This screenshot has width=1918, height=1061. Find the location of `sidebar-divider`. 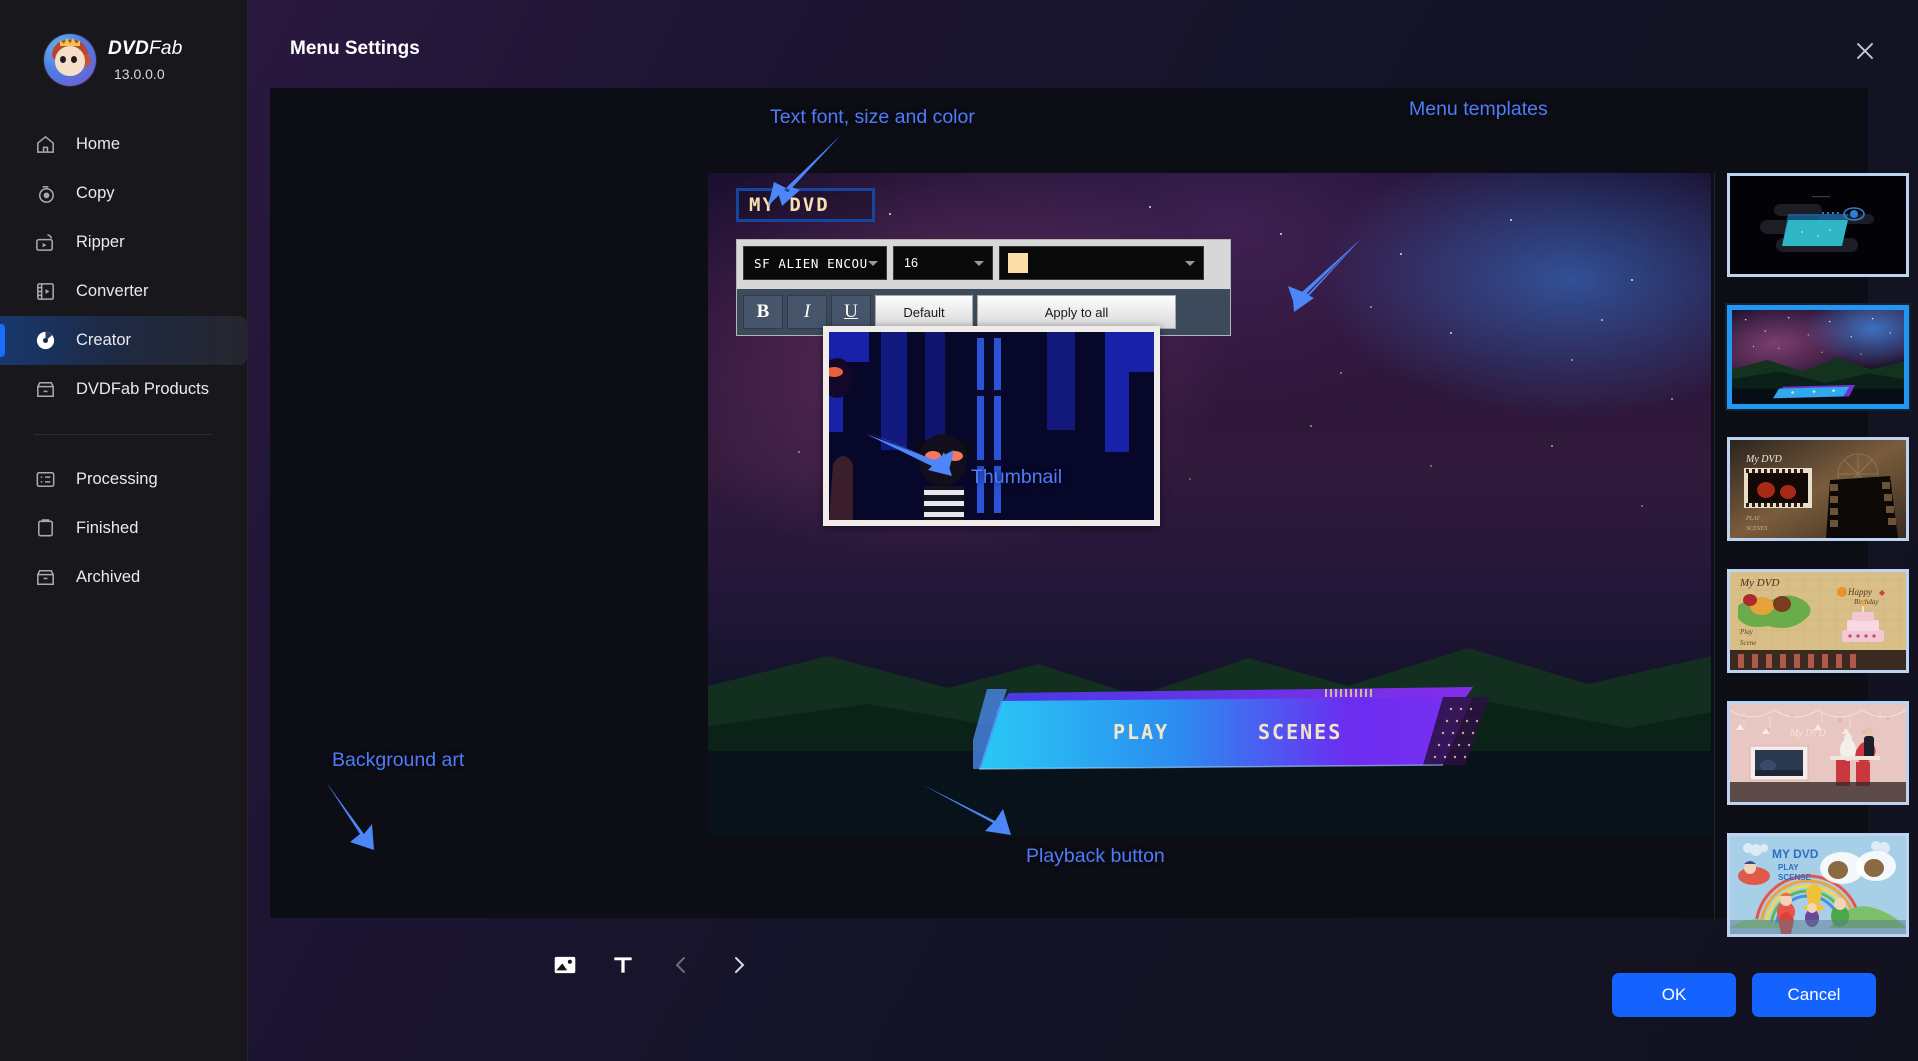

sidebar-divider is located at coordinates (123, 434).